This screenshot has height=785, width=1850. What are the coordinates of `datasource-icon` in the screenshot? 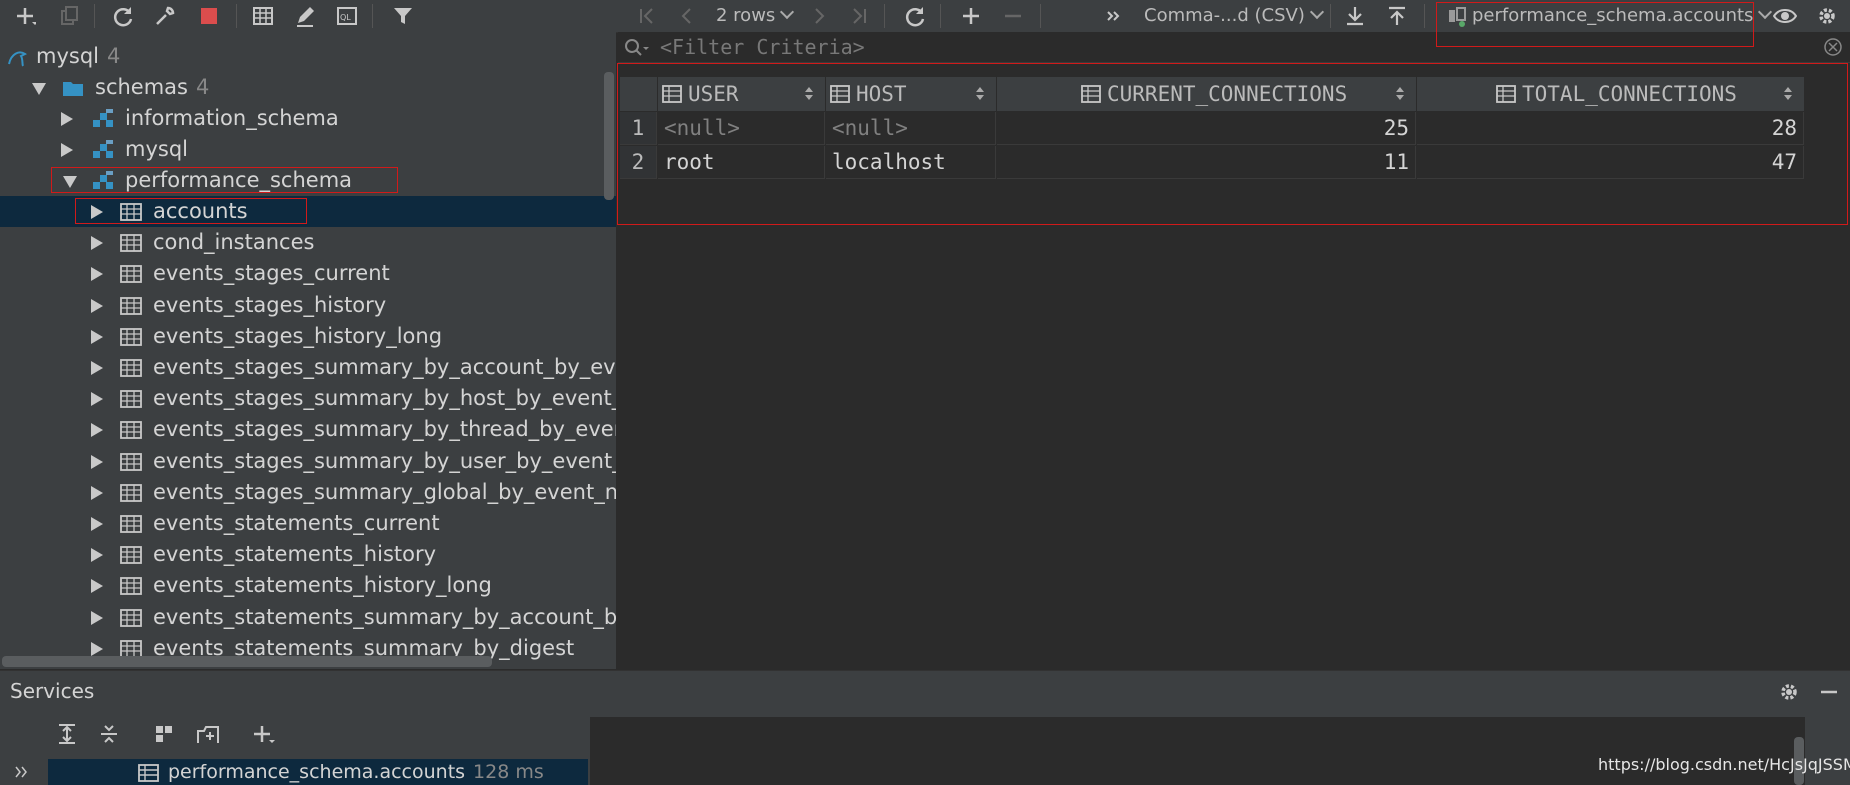 It's located at (1457, 16).